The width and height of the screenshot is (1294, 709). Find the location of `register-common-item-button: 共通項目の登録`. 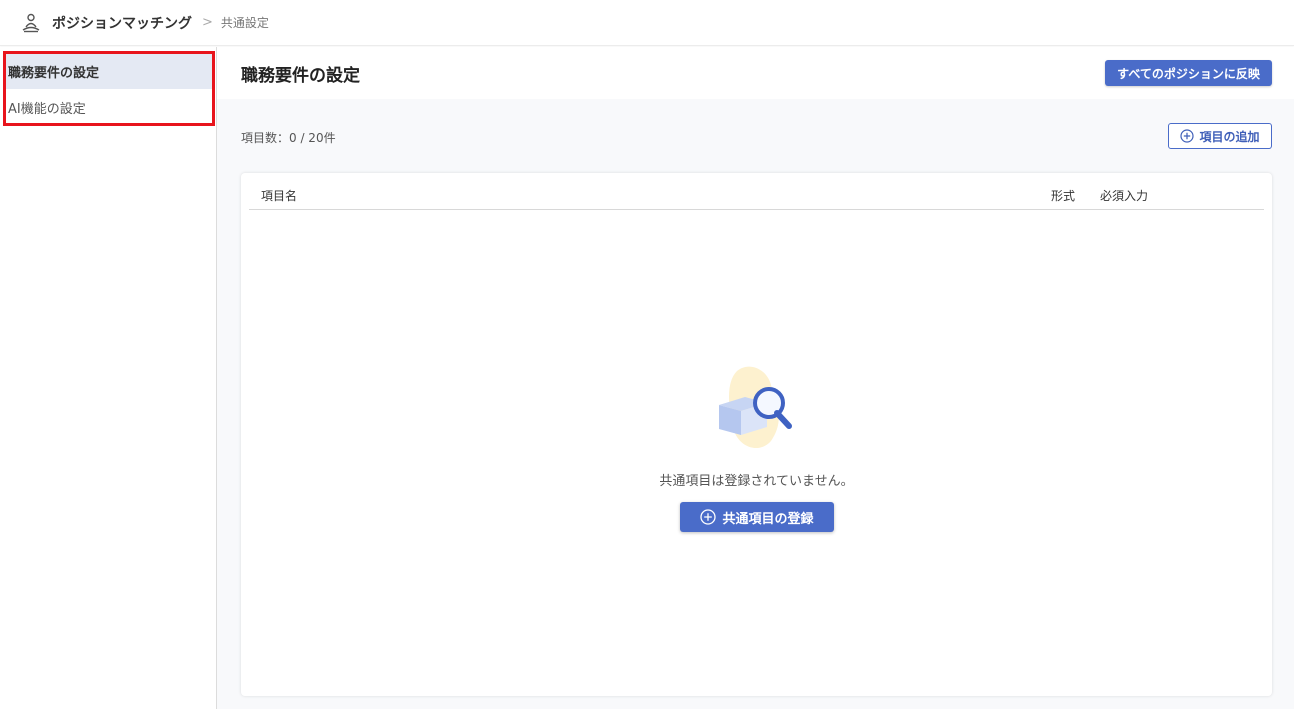

register-common-item-button: 共通項目の登録 is located at coordinates (757, 517).